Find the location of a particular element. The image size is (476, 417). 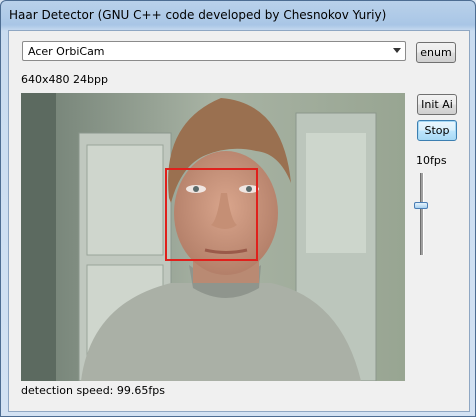

detection-speed-status: detection speed: 99.65fps is located at coordinates (93, 390).